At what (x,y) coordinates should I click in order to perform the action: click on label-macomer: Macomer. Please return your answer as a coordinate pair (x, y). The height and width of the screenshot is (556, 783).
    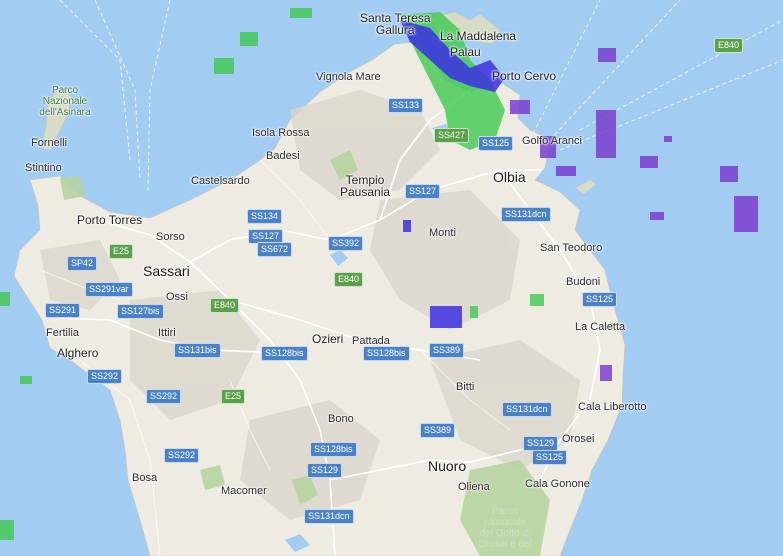
    Looking at the image, I should click on (244, 491).